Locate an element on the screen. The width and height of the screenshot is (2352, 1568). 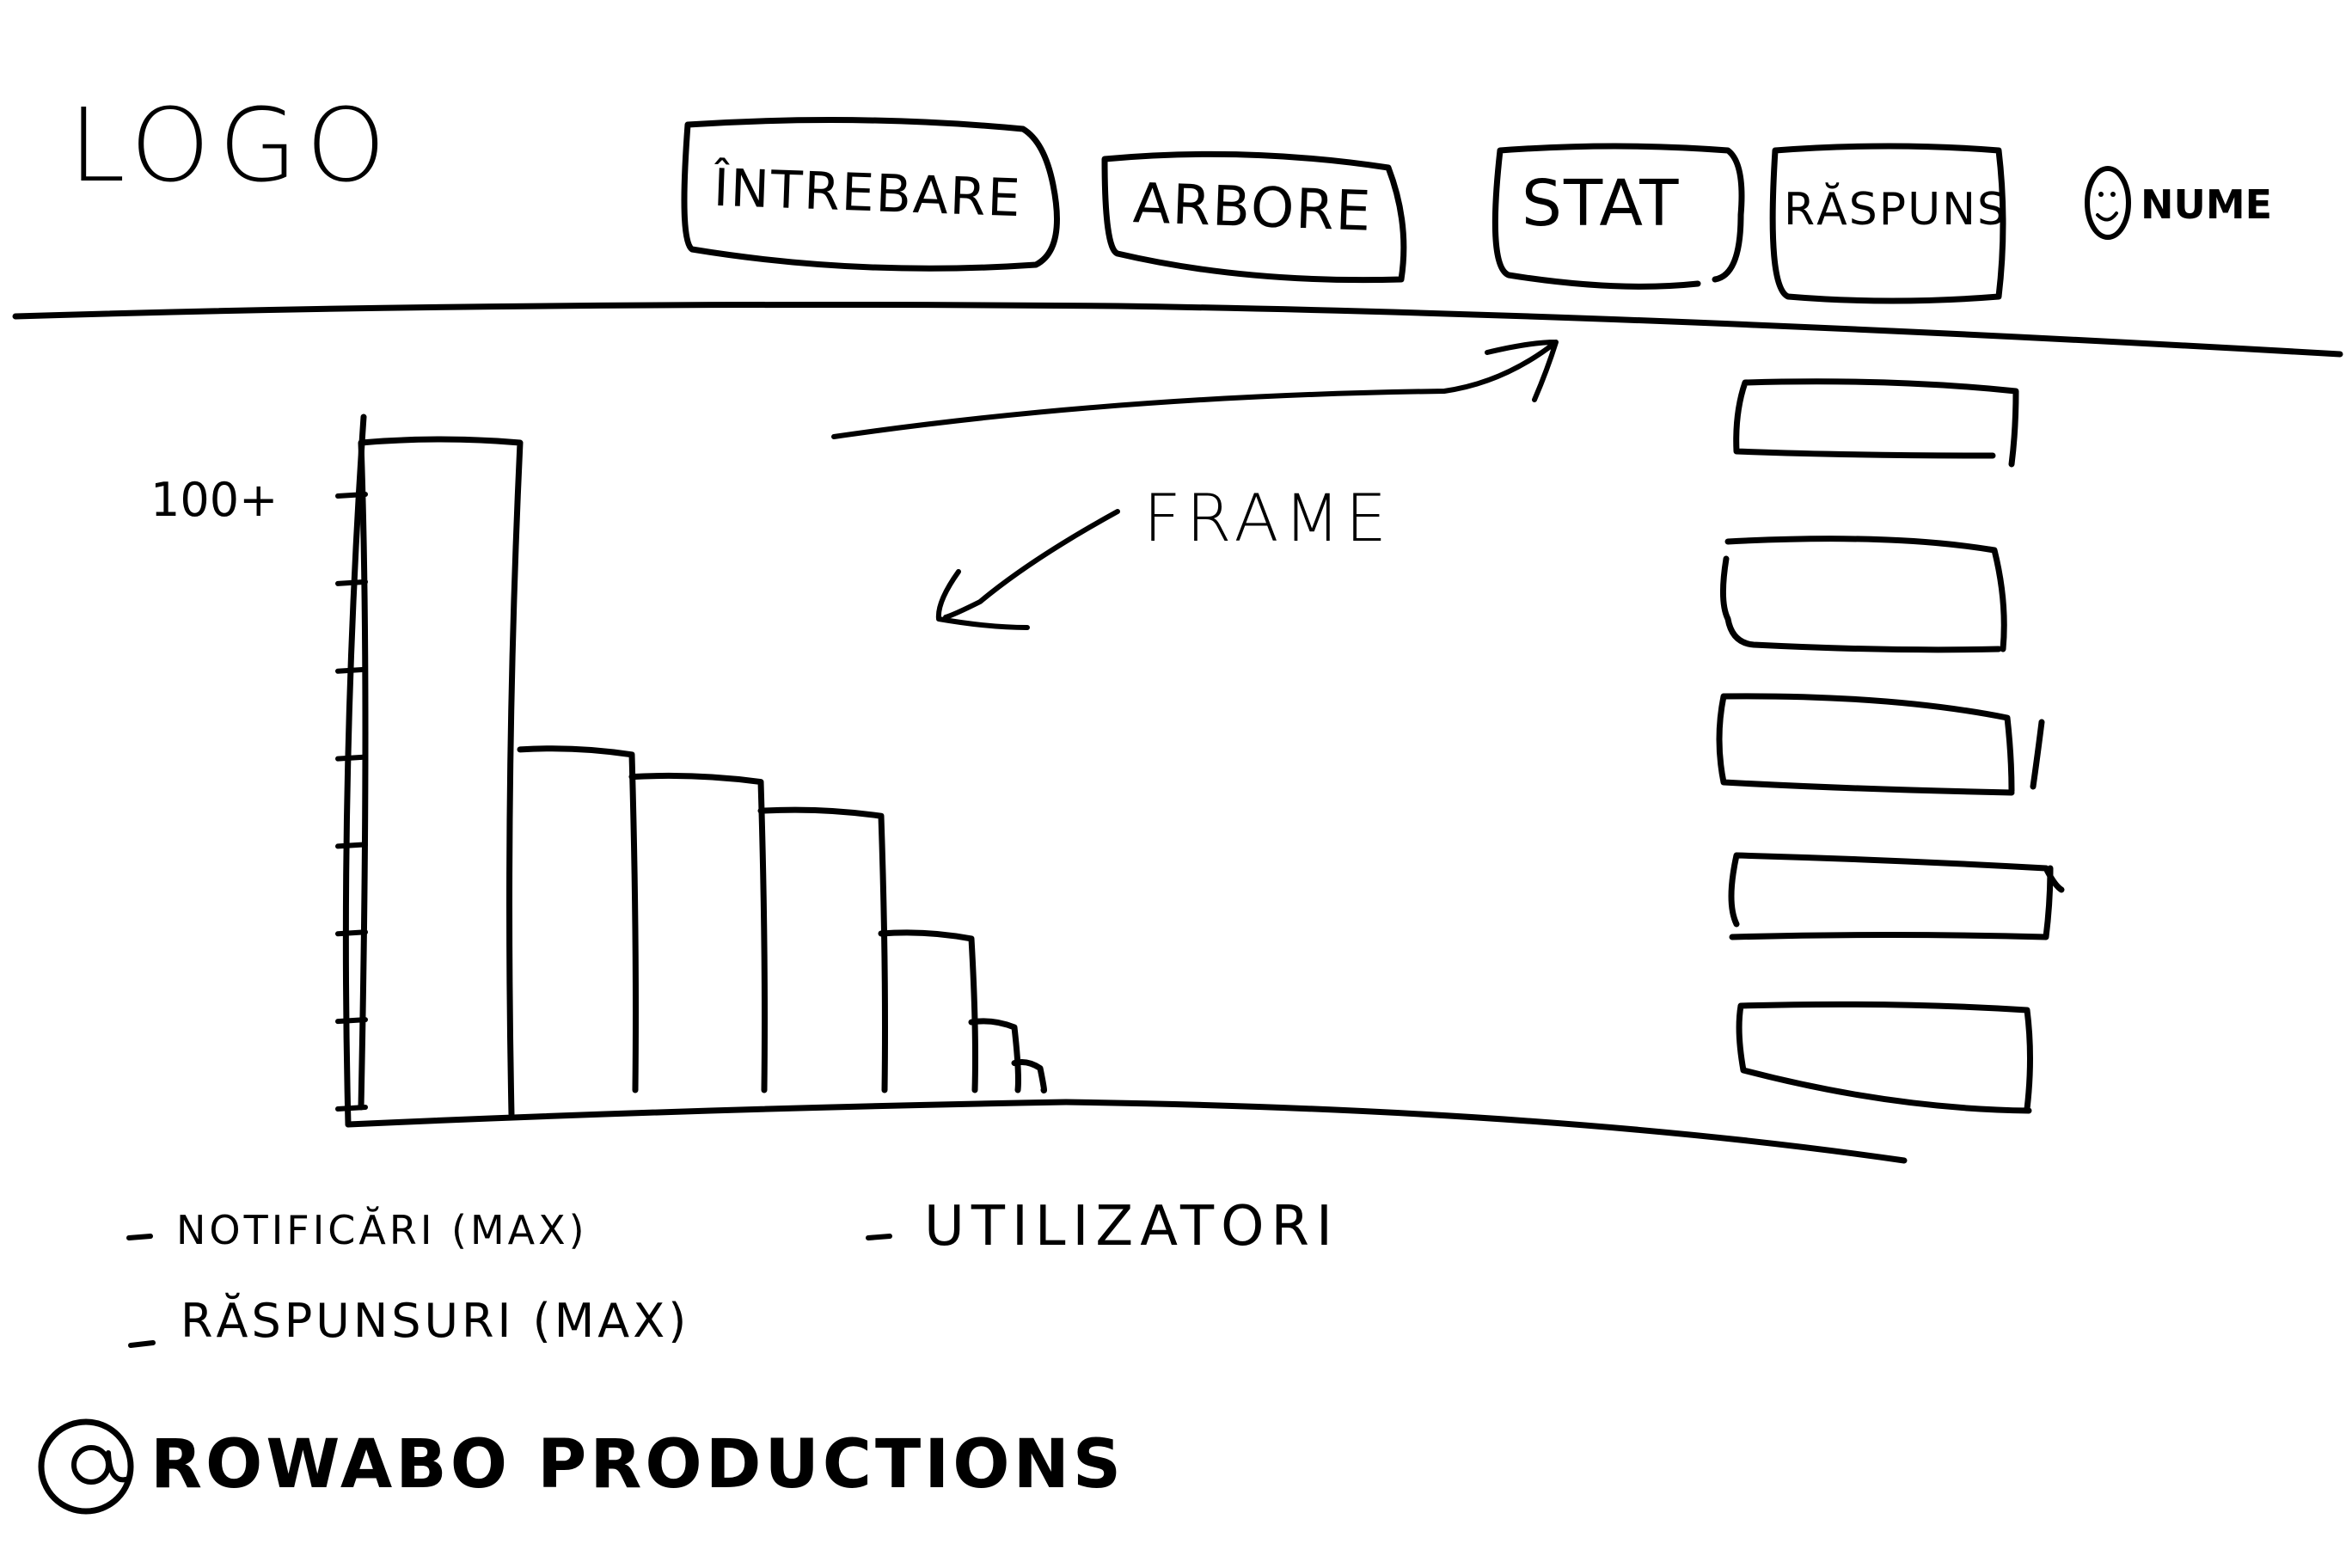
chart-bars is located at coordinates (702, 777).